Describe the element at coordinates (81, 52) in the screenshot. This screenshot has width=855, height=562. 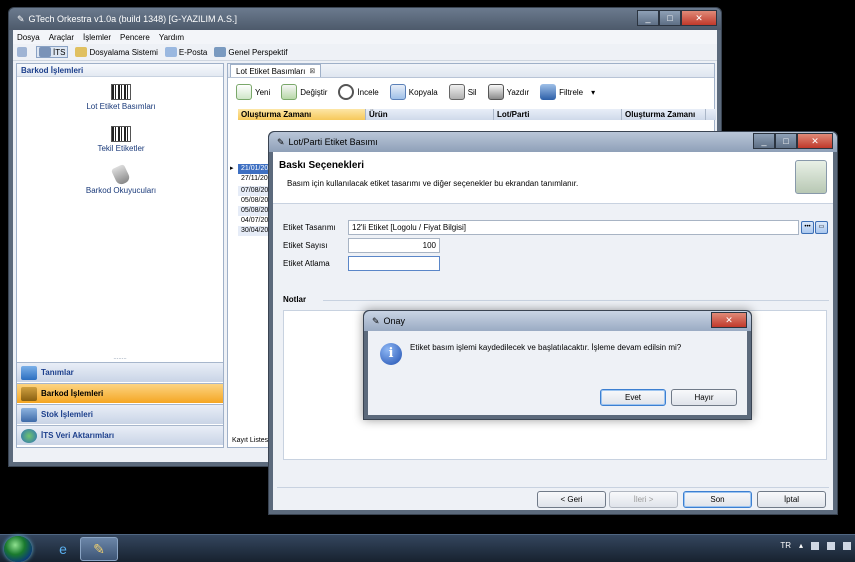
I see `folder-icon` at that location.